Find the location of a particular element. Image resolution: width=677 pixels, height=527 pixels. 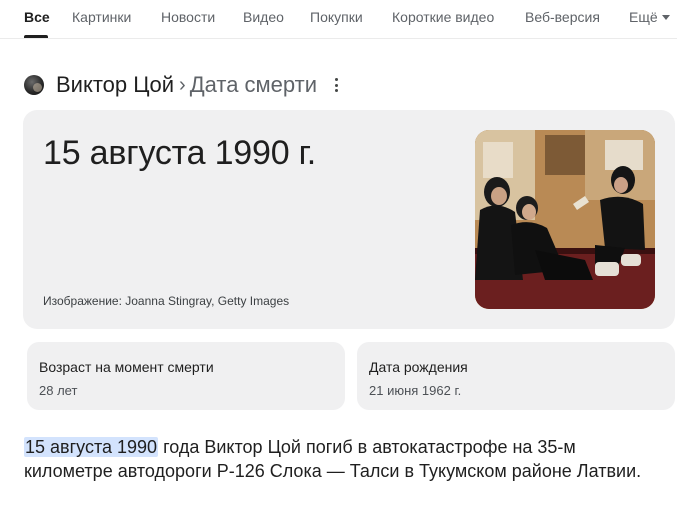

tab-short-video: Короткие видео is located at coordinates (443, 17).